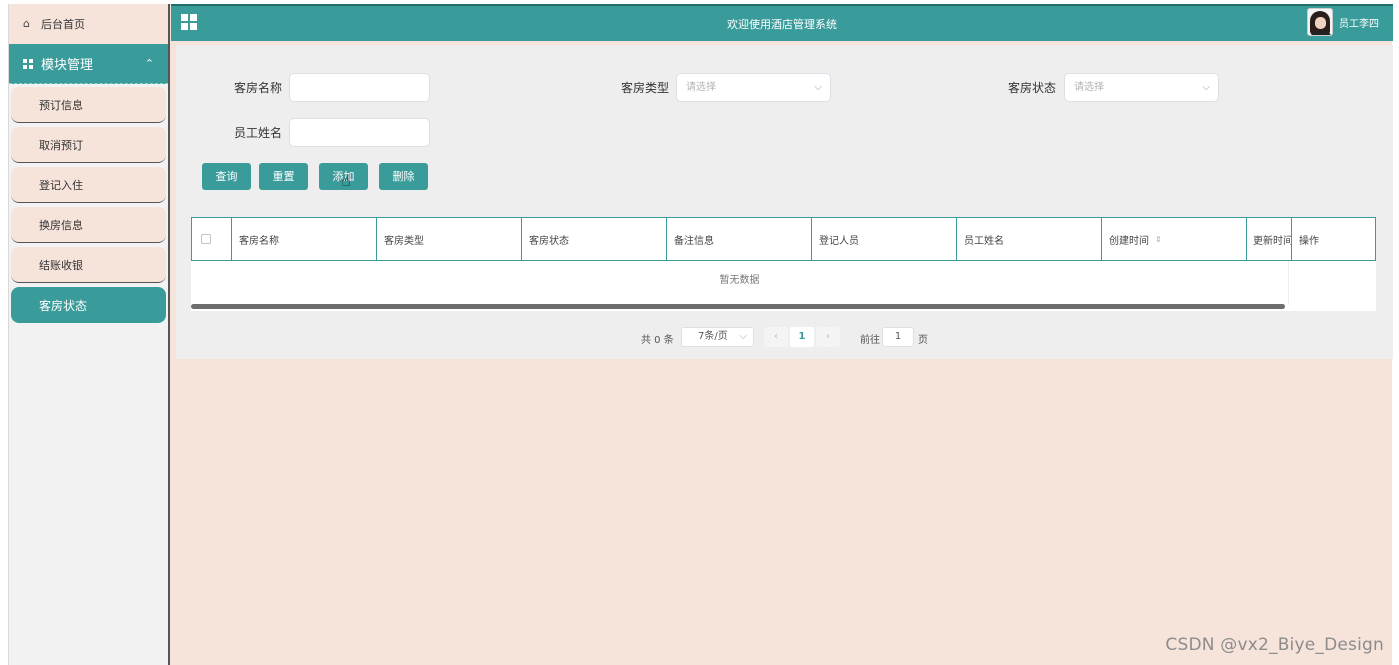  Describe the element at coordinates (828, 337) in the screenshot. I see `next-page-button: ›` at that location.